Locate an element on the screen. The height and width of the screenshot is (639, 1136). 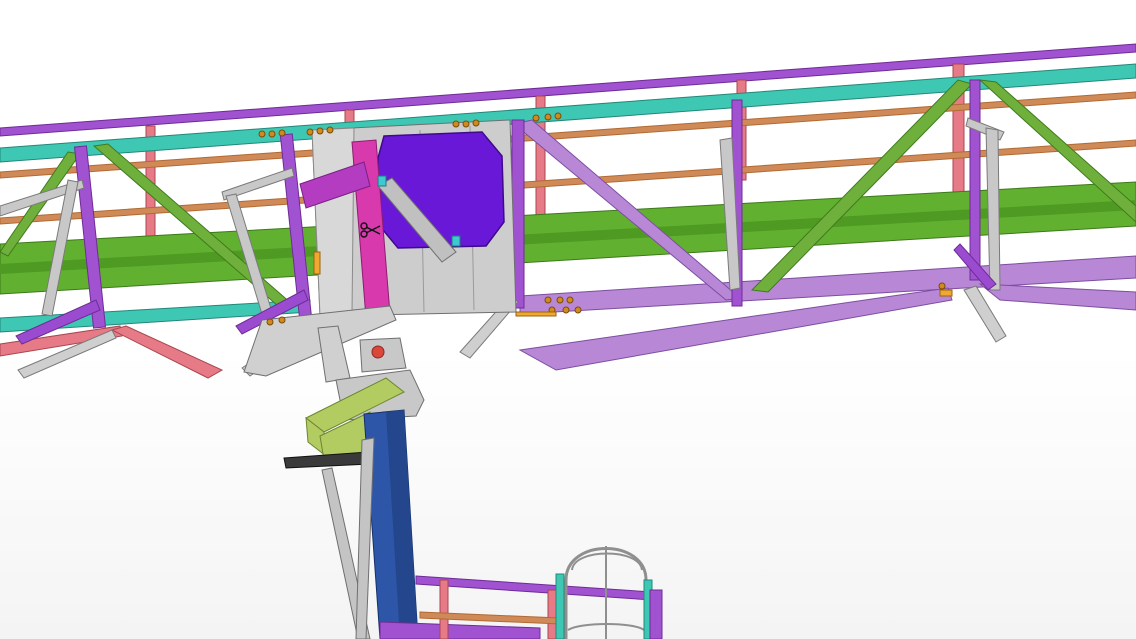
lilac-lower-chord is located at coordinates (827, 313).